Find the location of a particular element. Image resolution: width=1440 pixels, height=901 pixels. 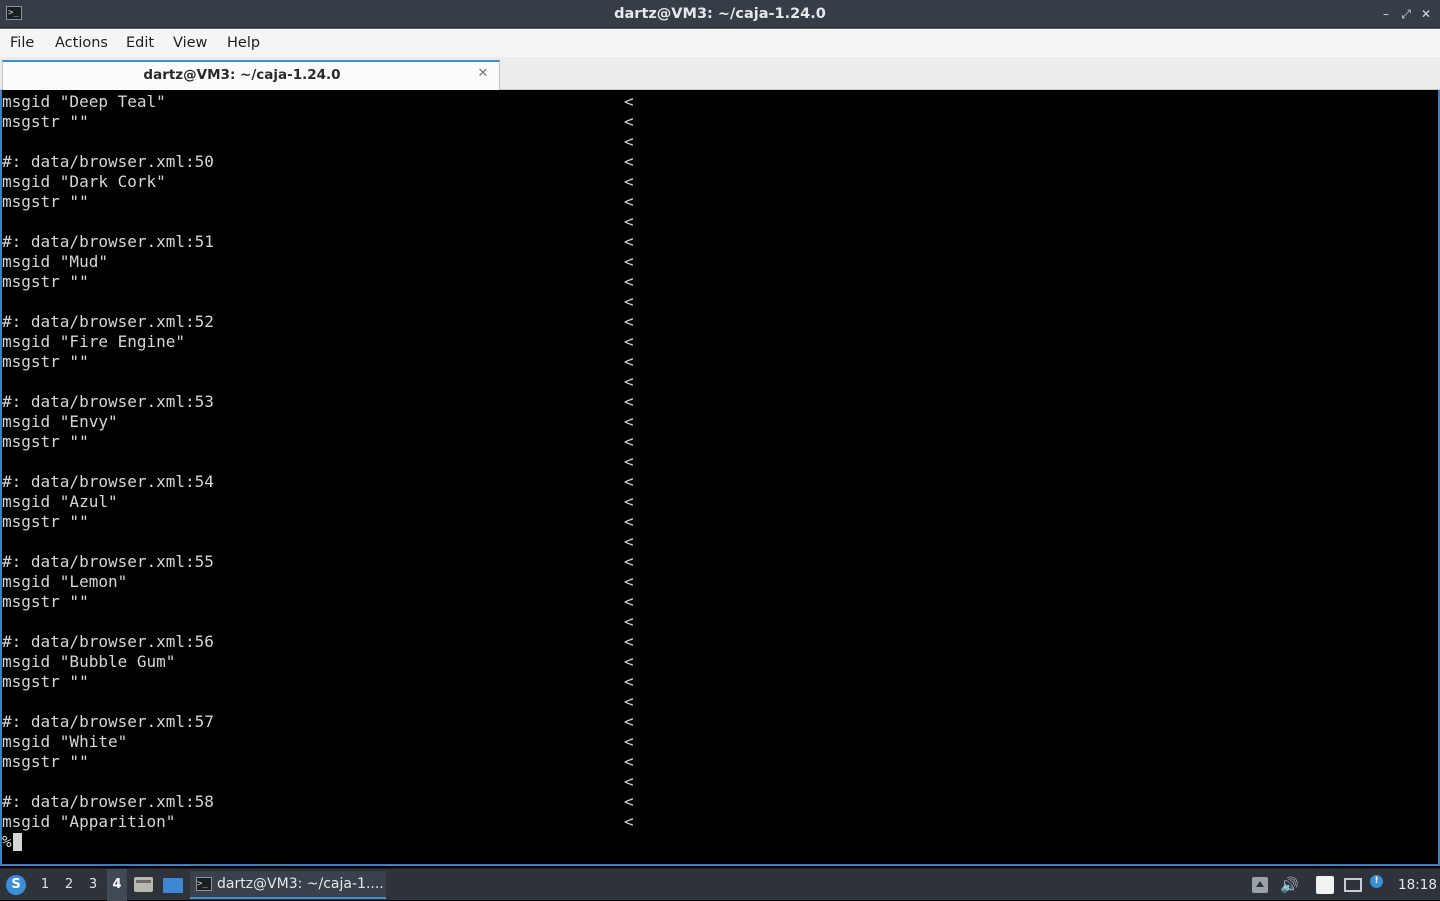

terminal-line: #: data/browser.xml:55 < is located at coordinates (712, 562).